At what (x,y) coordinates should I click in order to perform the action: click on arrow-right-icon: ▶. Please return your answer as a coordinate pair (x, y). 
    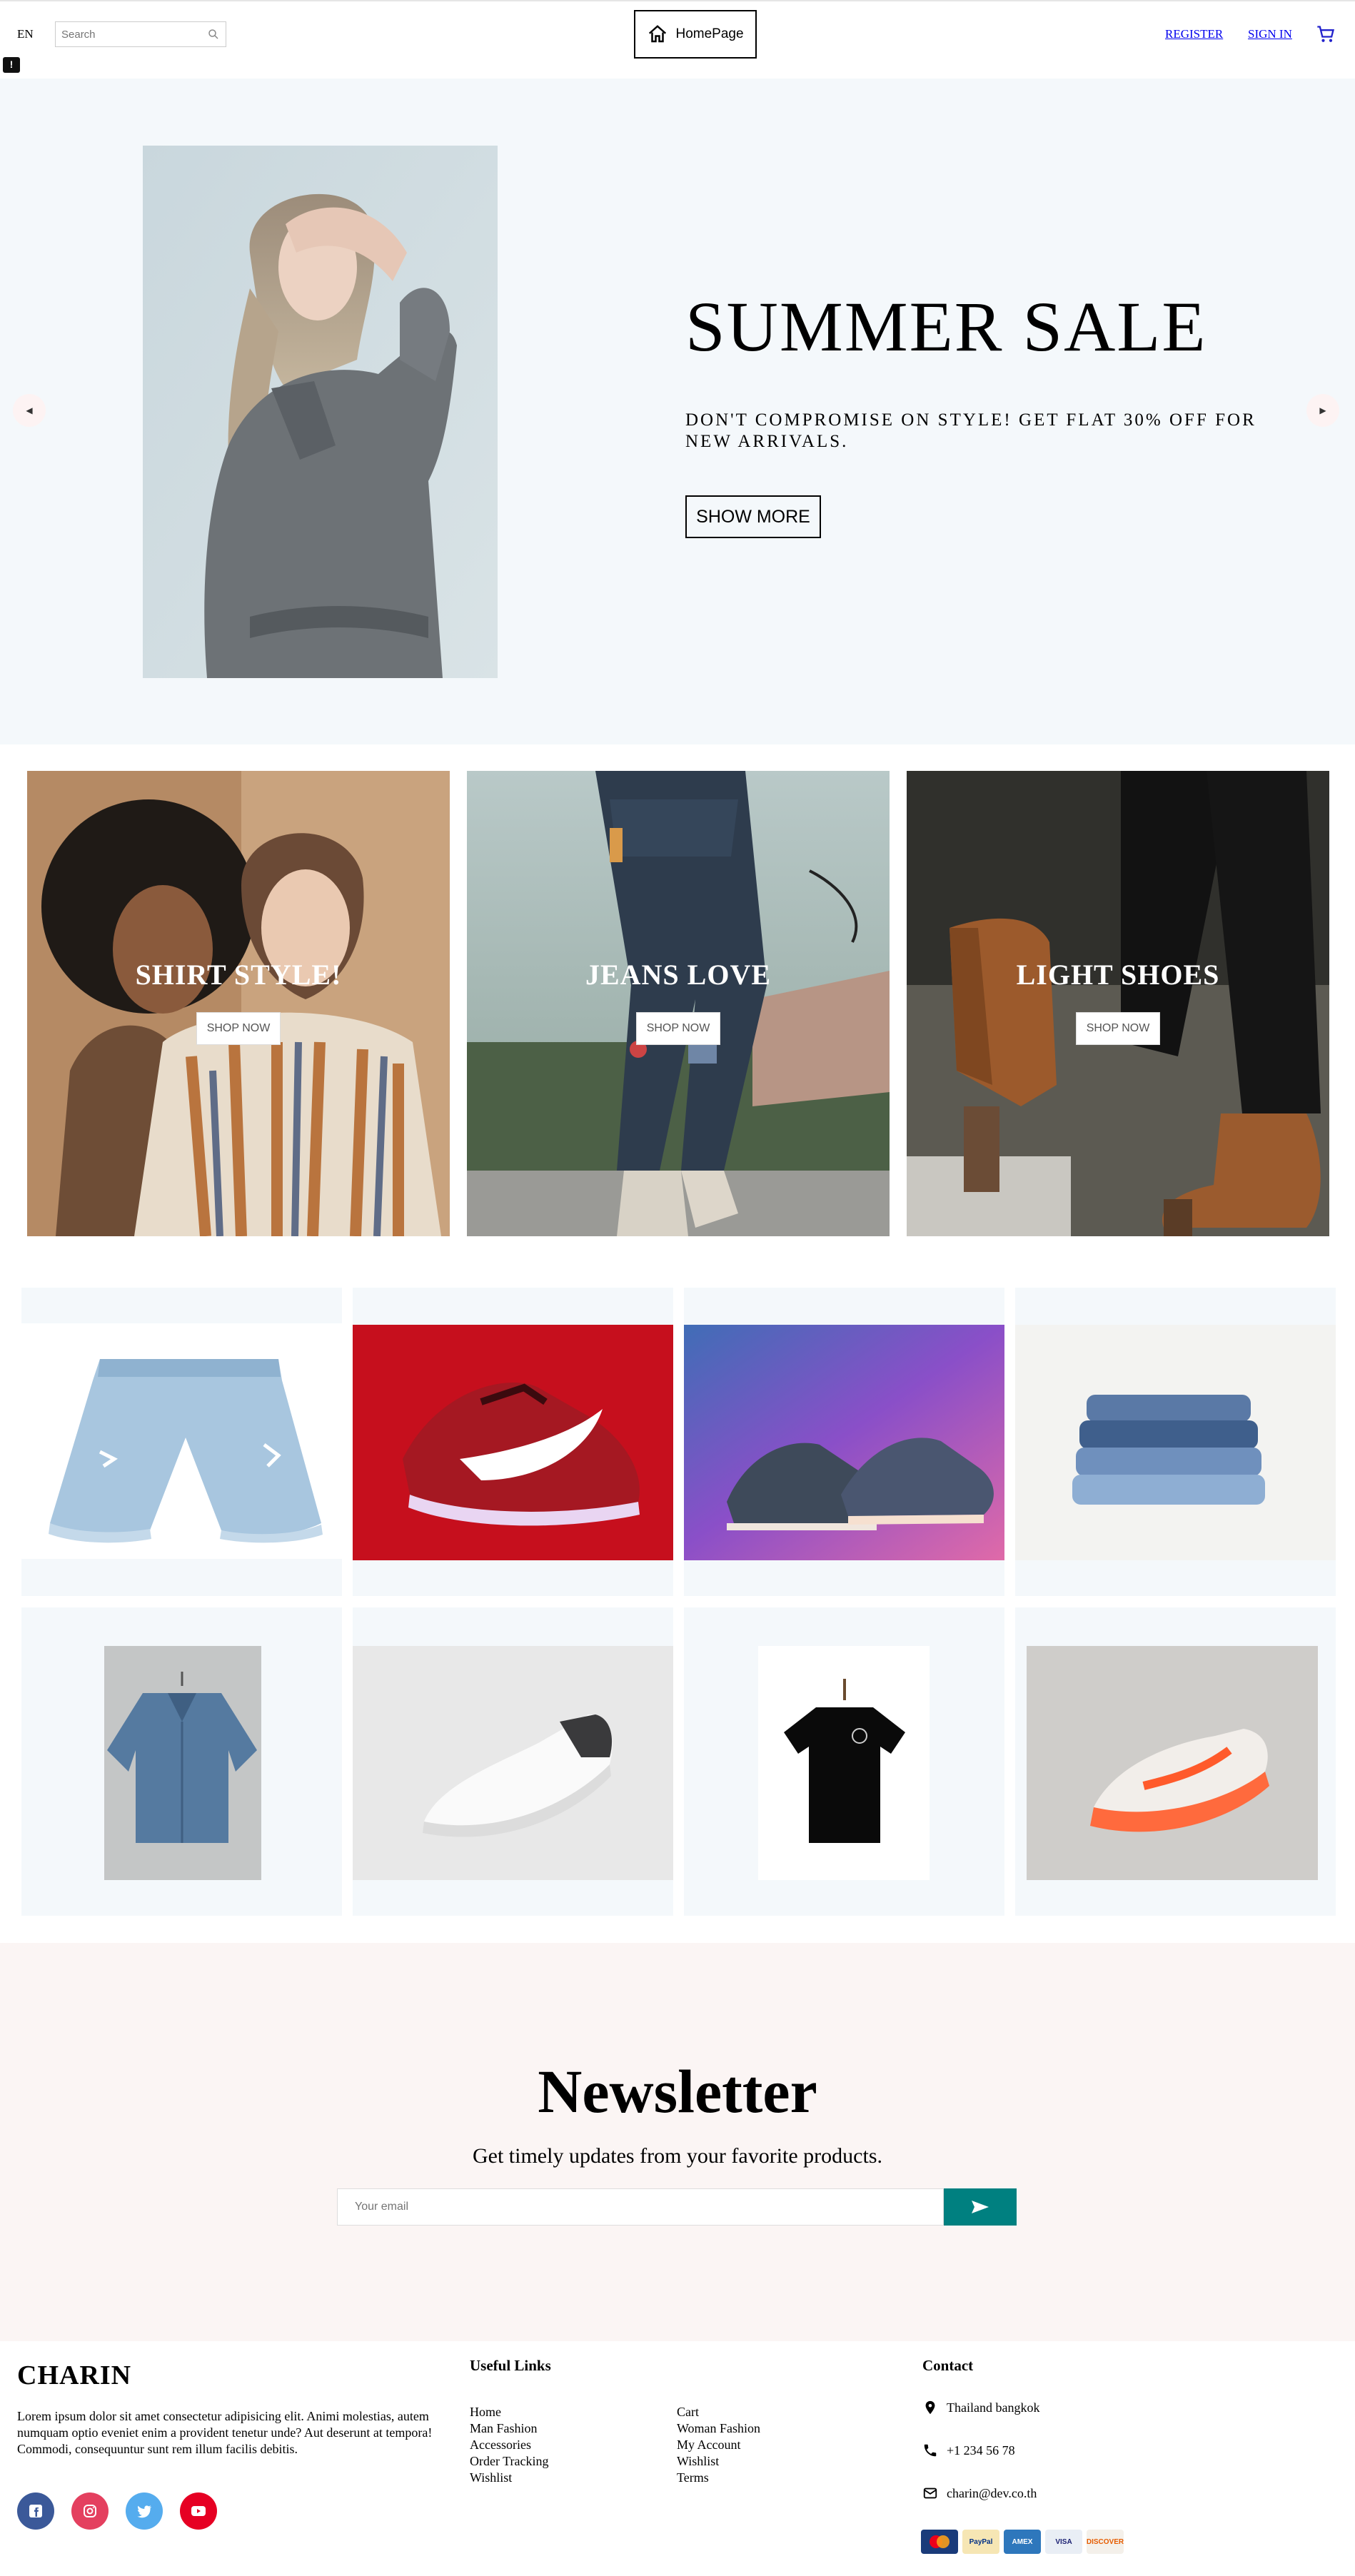
    Looking at the image, I should click on (1322, 410).